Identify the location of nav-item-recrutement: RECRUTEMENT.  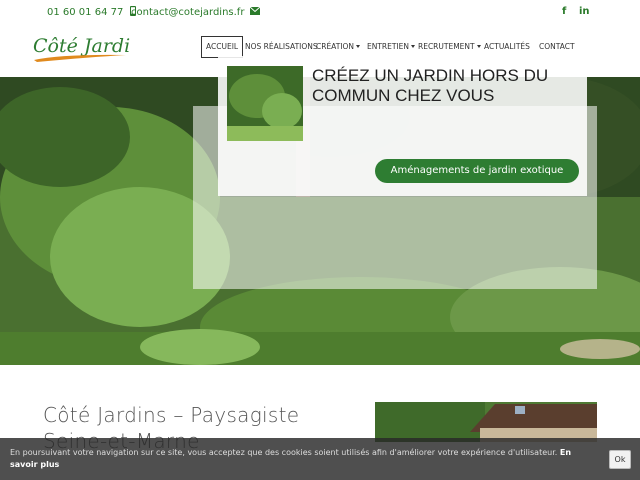
(449, 47).